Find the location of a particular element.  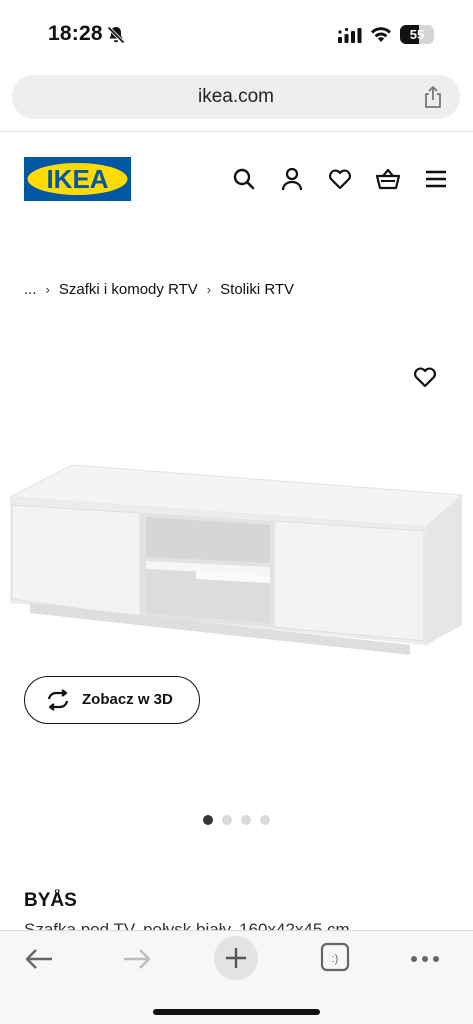

image-carousel-dots is located at coordinates (236, 820).